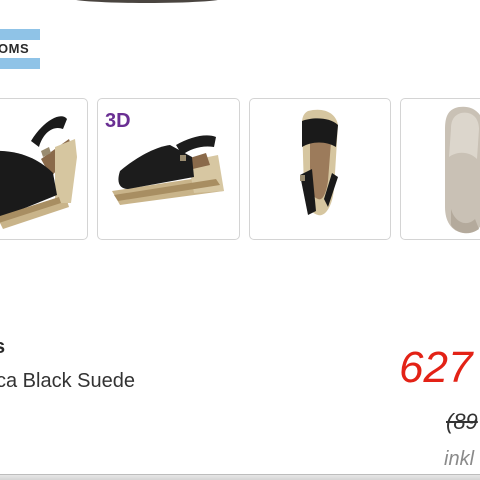  I want to click on product-brand: s, so click(2, 347).